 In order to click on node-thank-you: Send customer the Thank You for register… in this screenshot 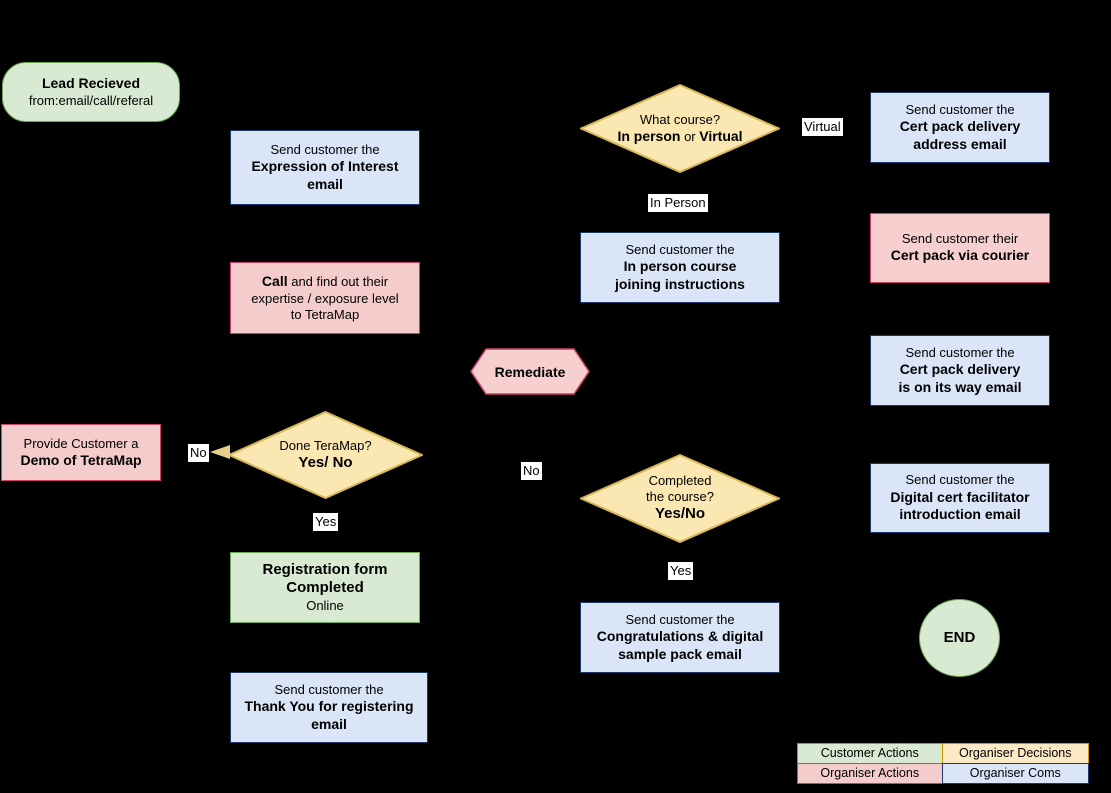, I will do `click(329, 707)`.